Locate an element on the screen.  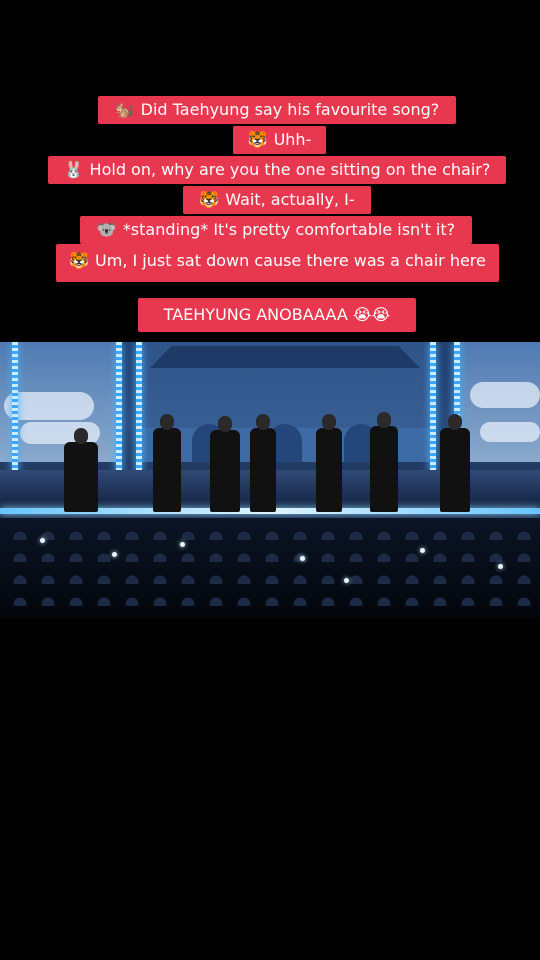
caption-line-4: 🐯 Wait, actually, I- is located at coordinates (277, 200).